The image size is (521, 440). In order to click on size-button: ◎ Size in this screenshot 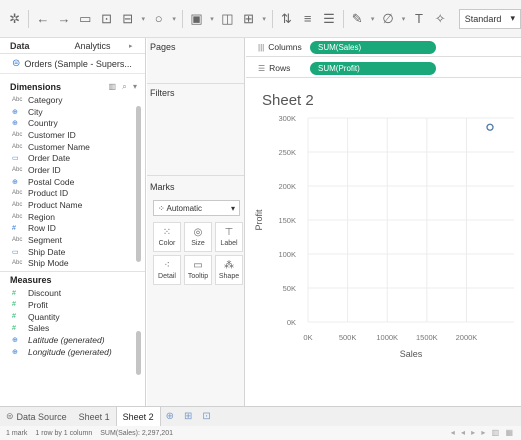, I will do `click(198, 237)`.